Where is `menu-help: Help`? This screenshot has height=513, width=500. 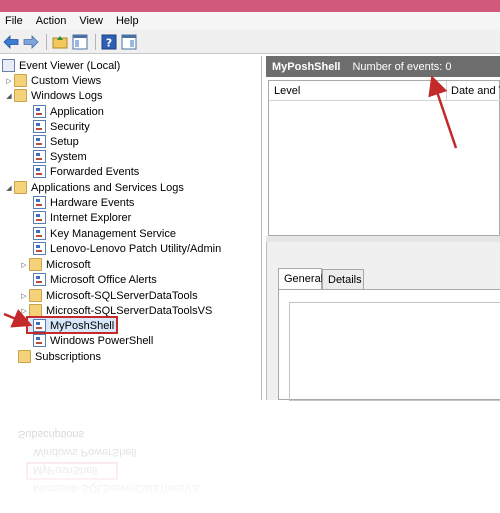 menu-help: Help is located at coordinates (127, 21).